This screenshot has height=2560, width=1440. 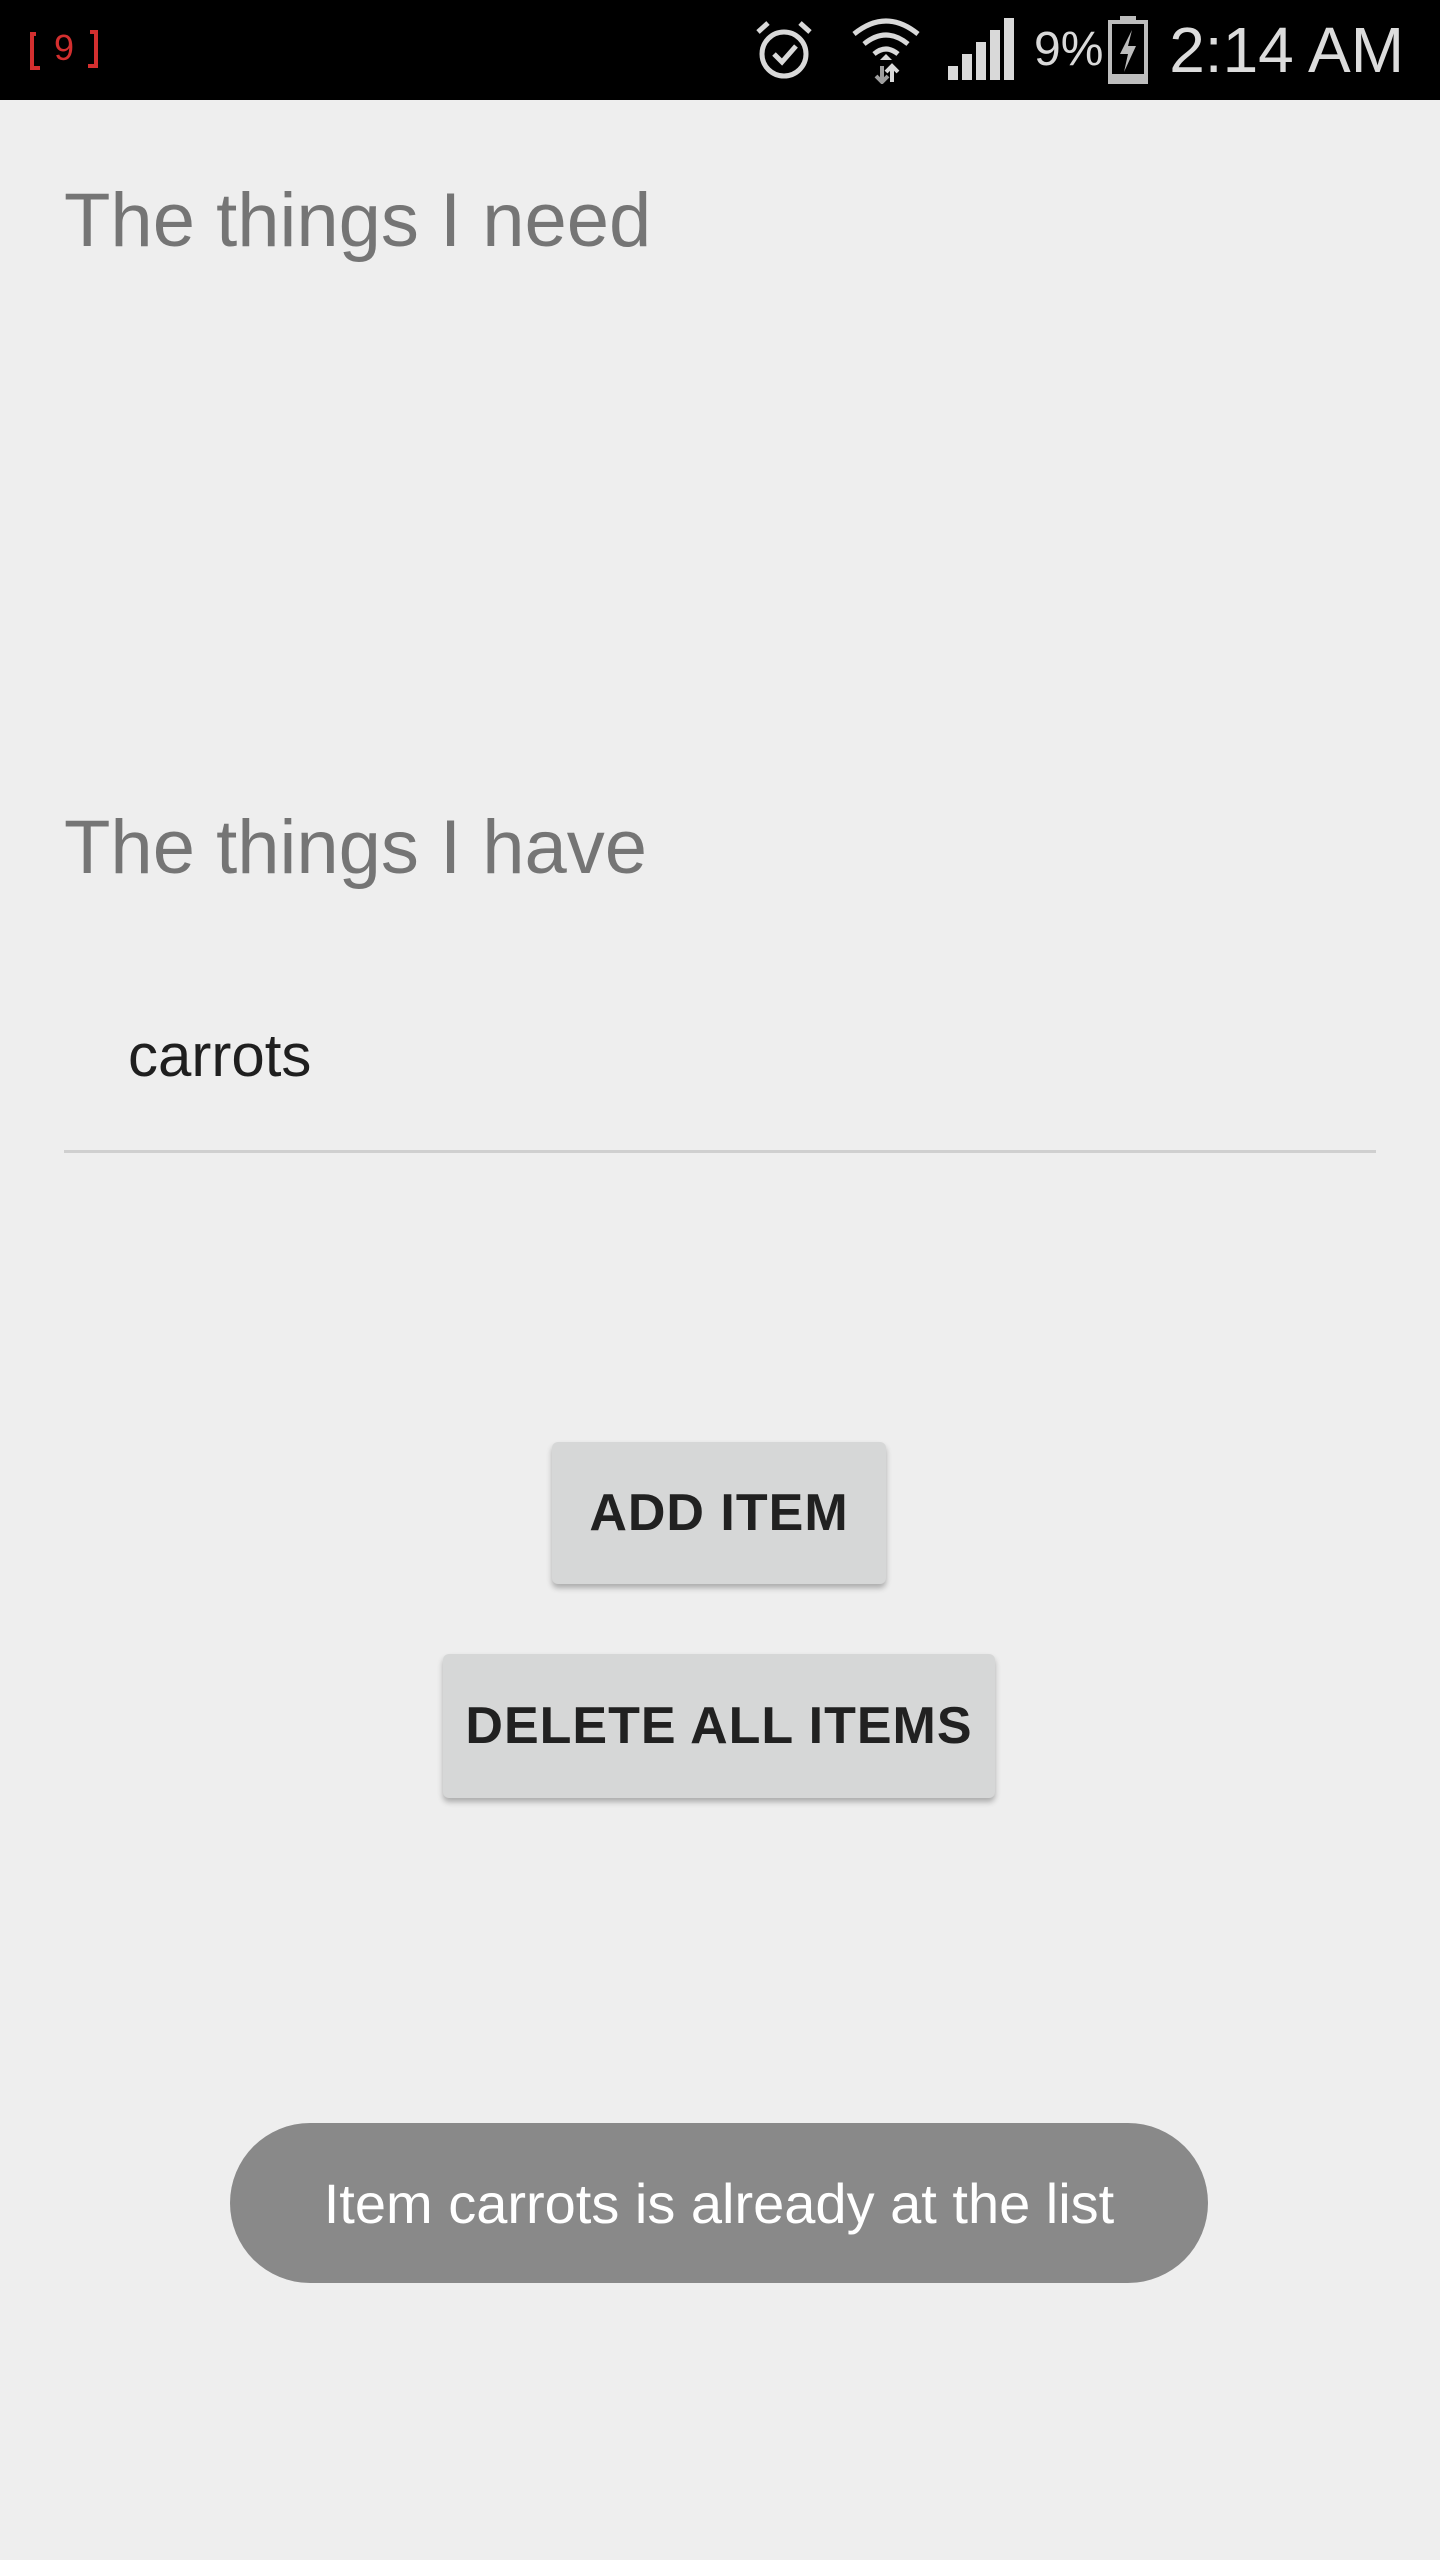 What do you see at coordinates (220, 1055) in the screenshot?
I see `list-item-label: carrots` at bounding box center [220, 1055].